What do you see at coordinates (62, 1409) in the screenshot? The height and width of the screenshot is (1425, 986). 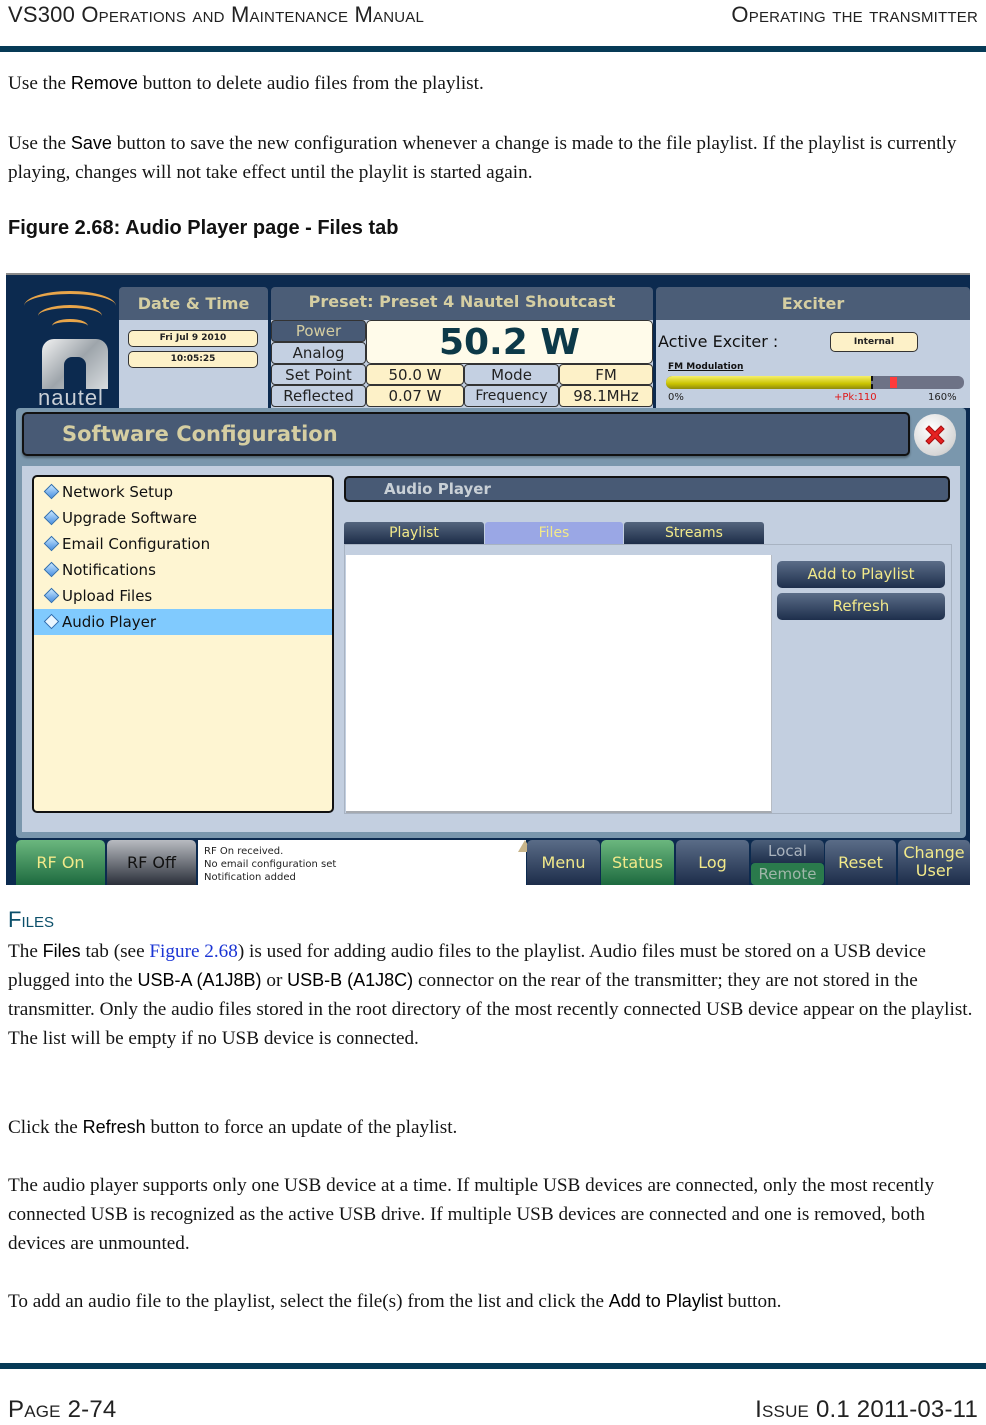 I see `page-number: Page 2-74` at bounding box center [62, 1409].